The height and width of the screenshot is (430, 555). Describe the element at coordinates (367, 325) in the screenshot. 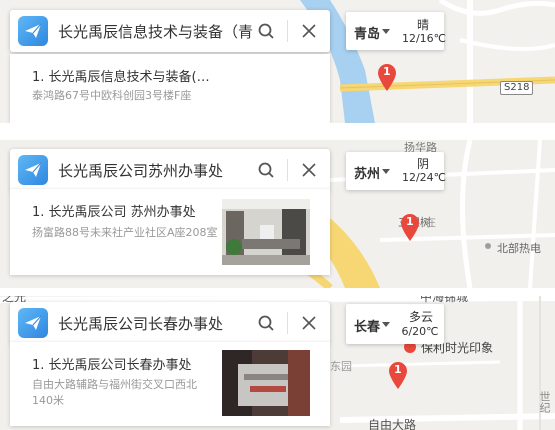

I see `city-selector: 长春` at that location.